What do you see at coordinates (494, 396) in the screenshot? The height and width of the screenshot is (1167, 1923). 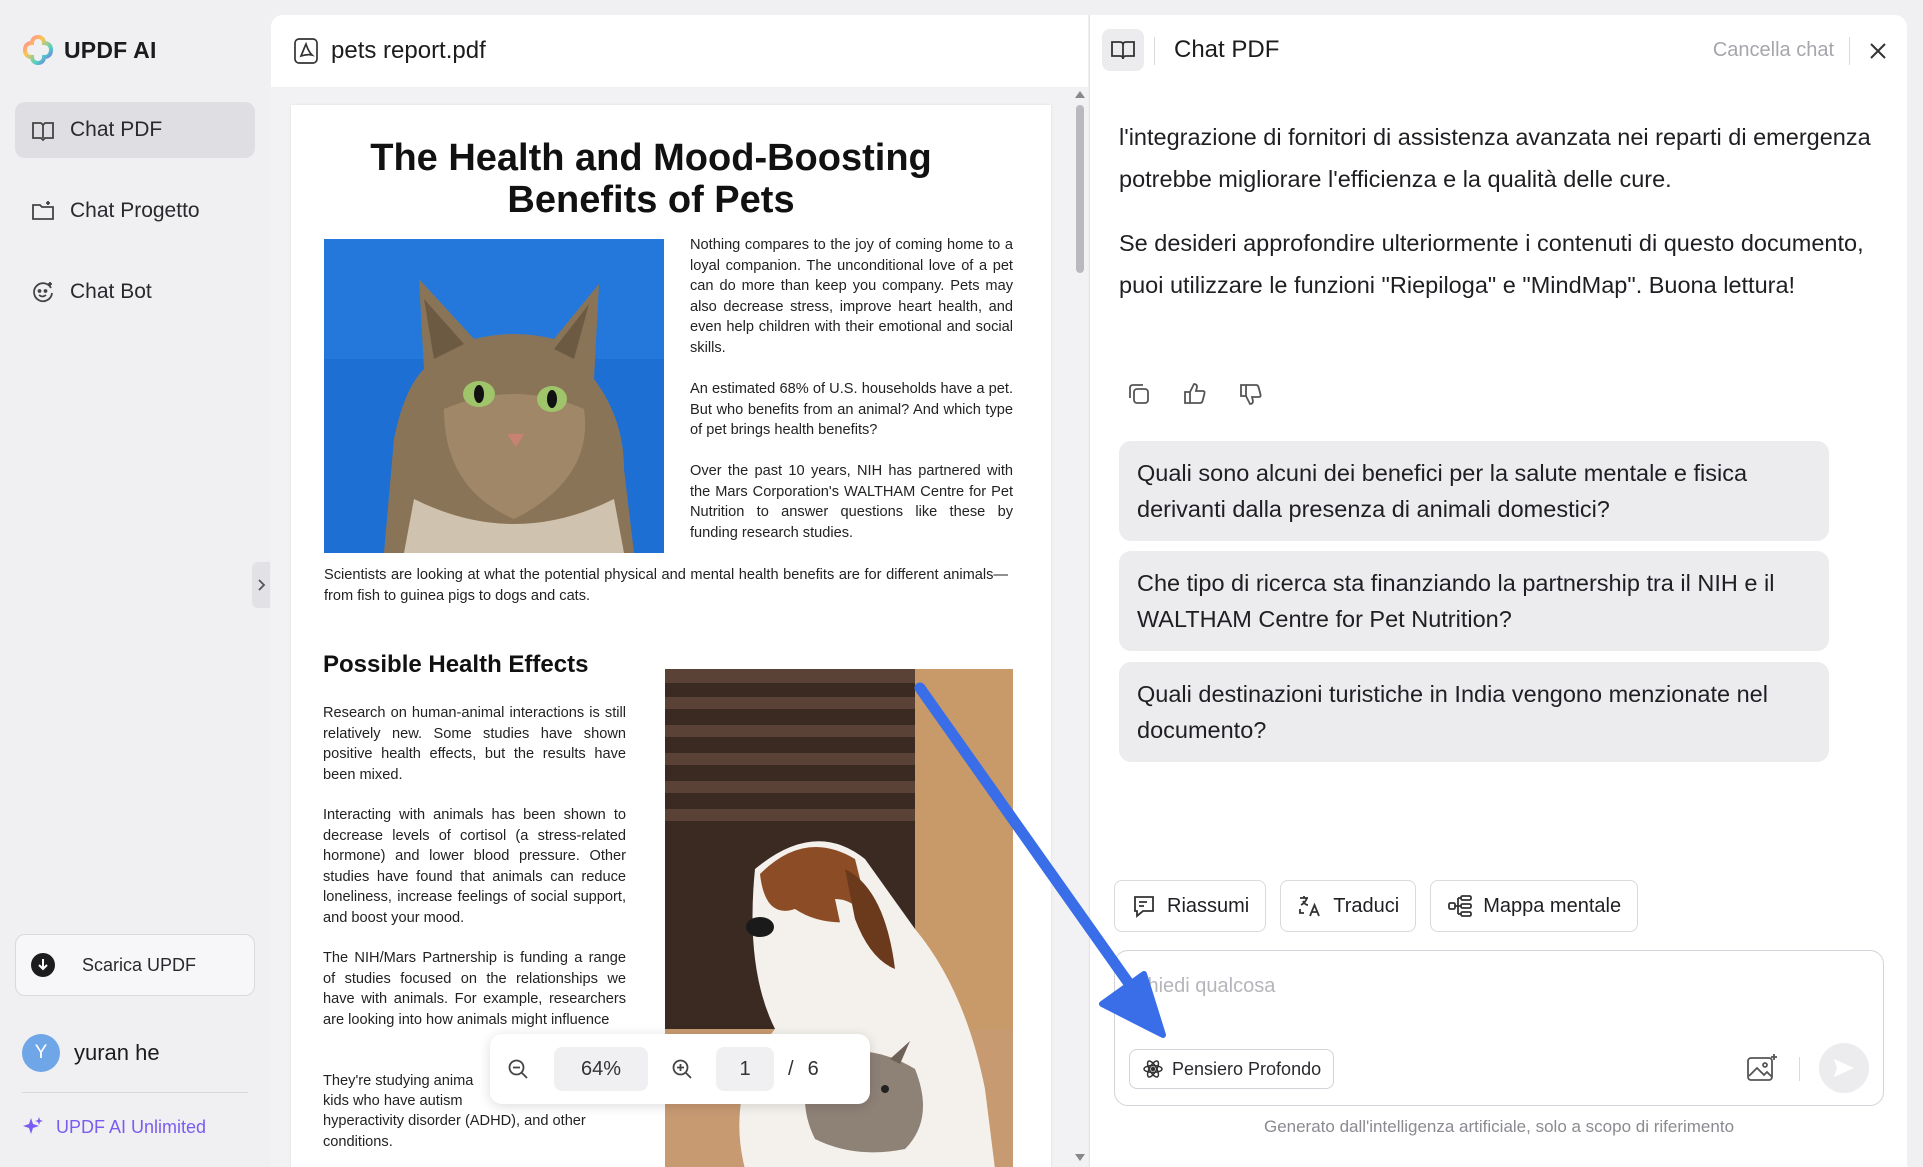 I see `cat-photo` at bounding box center [494, 396].